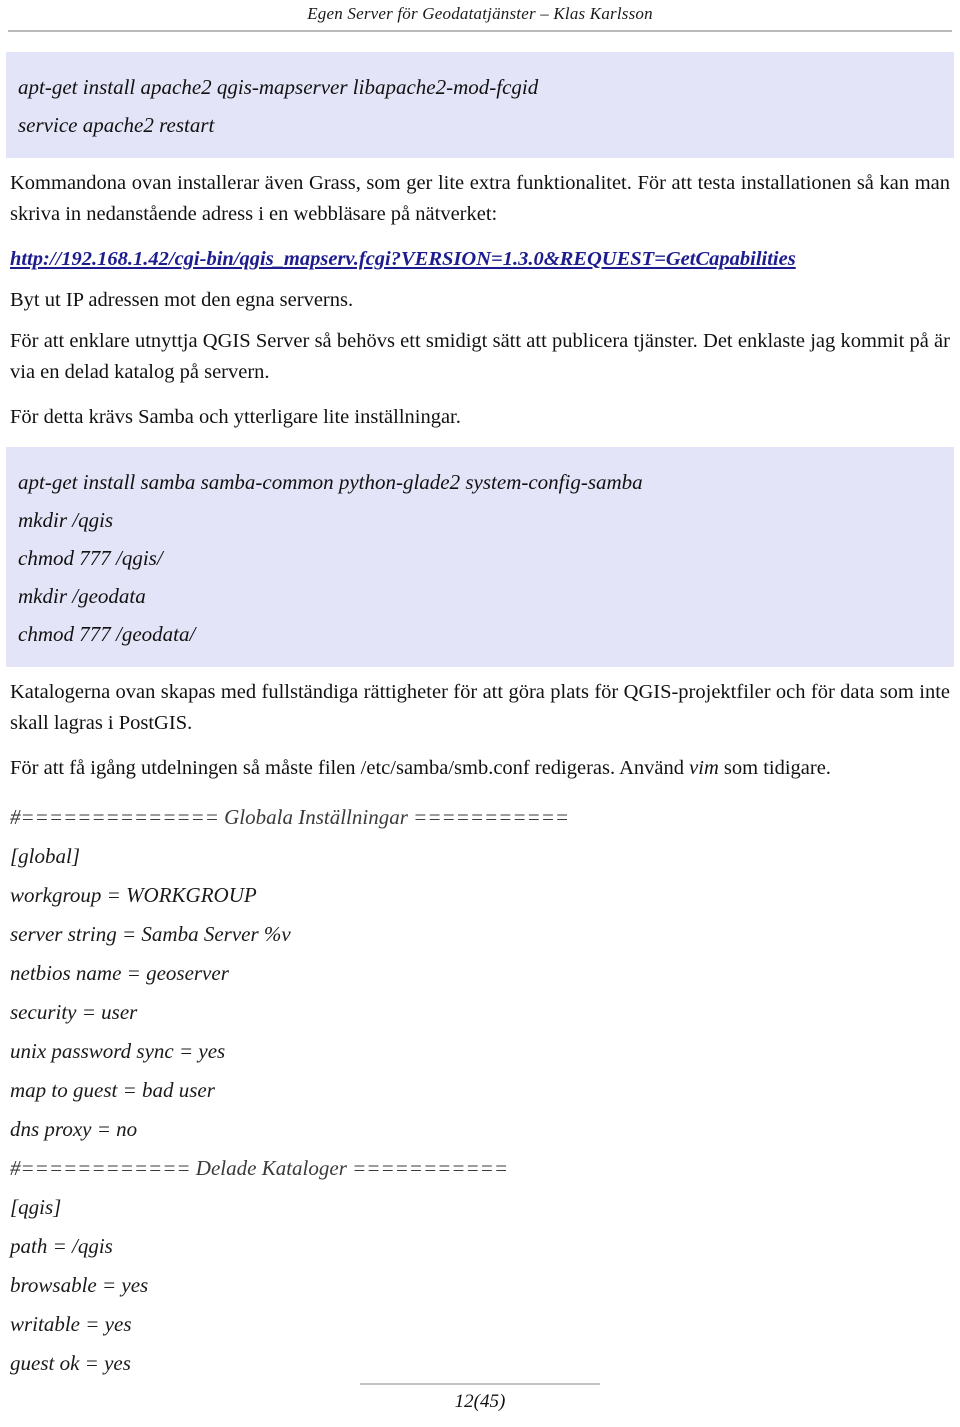 Image resolution: width=960 pixels, height=1427 pixels. I want to click on page-footer: 12(45), so click(480, 1401).